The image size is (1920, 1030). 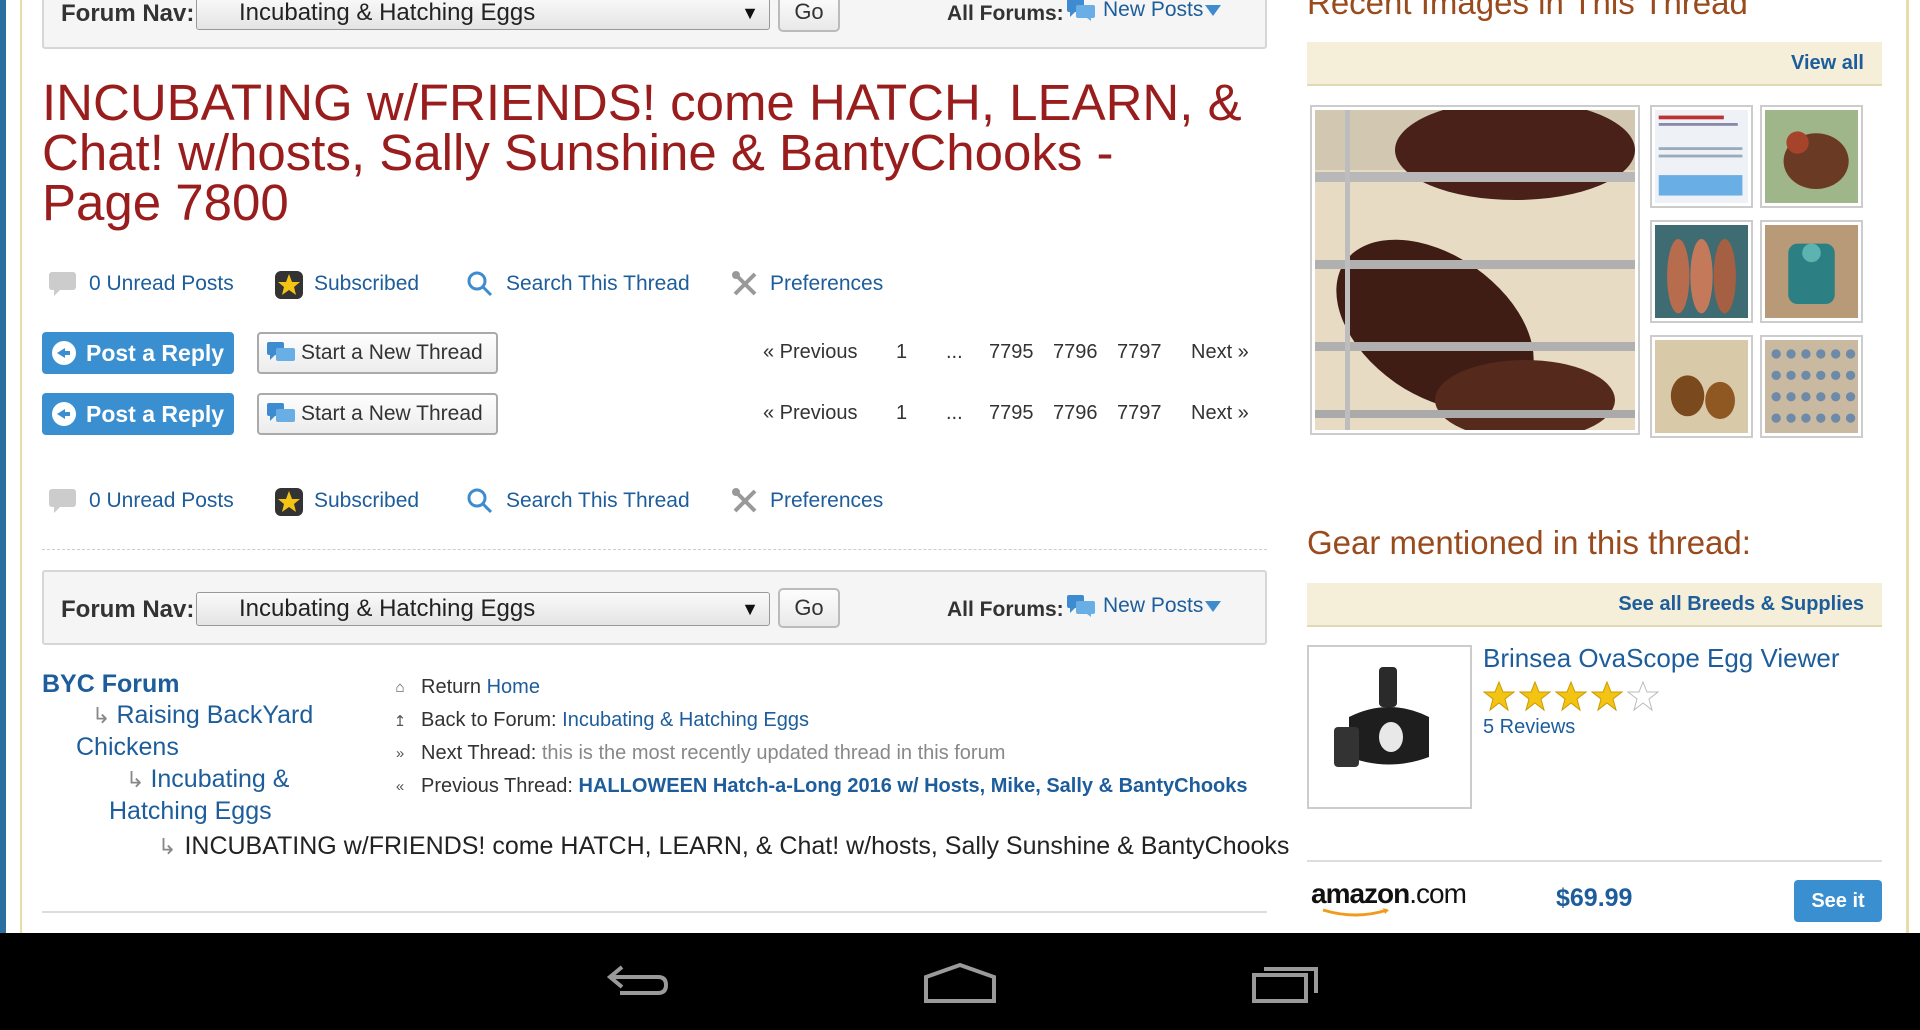 What do you see at coordinates (685, 720) in the screenshot?
I see `back-forum-link: Incubating & Hatching Eggs` at bounding box center [685, 720].